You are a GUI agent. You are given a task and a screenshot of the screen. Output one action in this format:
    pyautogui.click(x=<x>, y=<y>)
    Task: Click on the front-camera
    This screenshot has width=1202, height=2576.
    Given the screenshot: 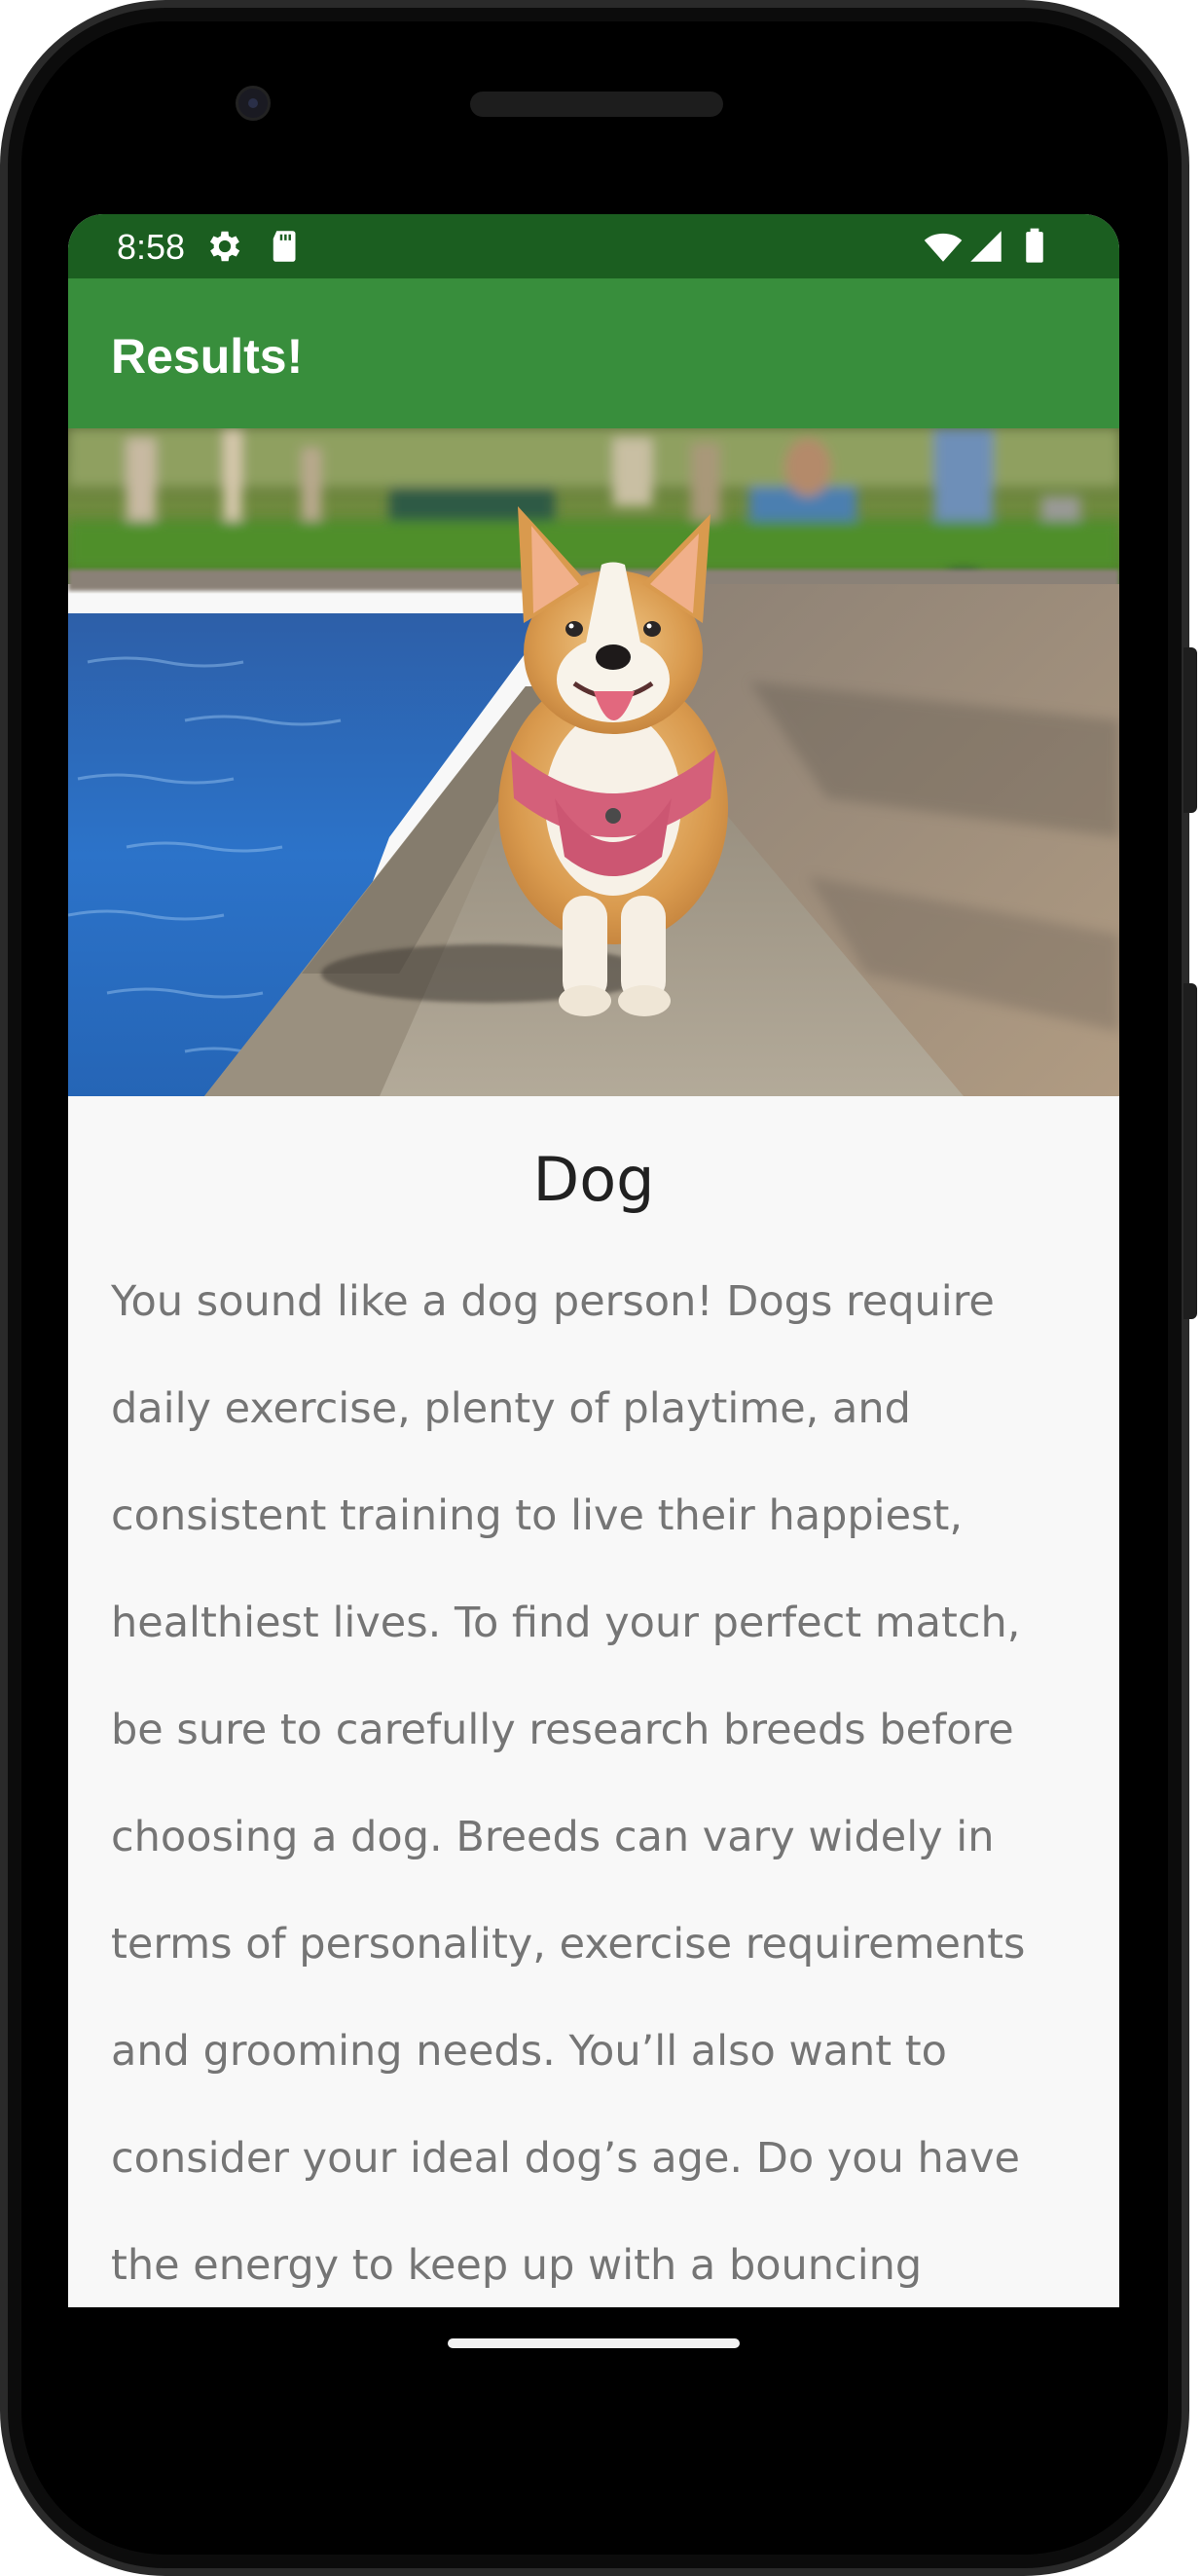 What is the action you would take?
    pyautogui.click(x=253, y=103)
    